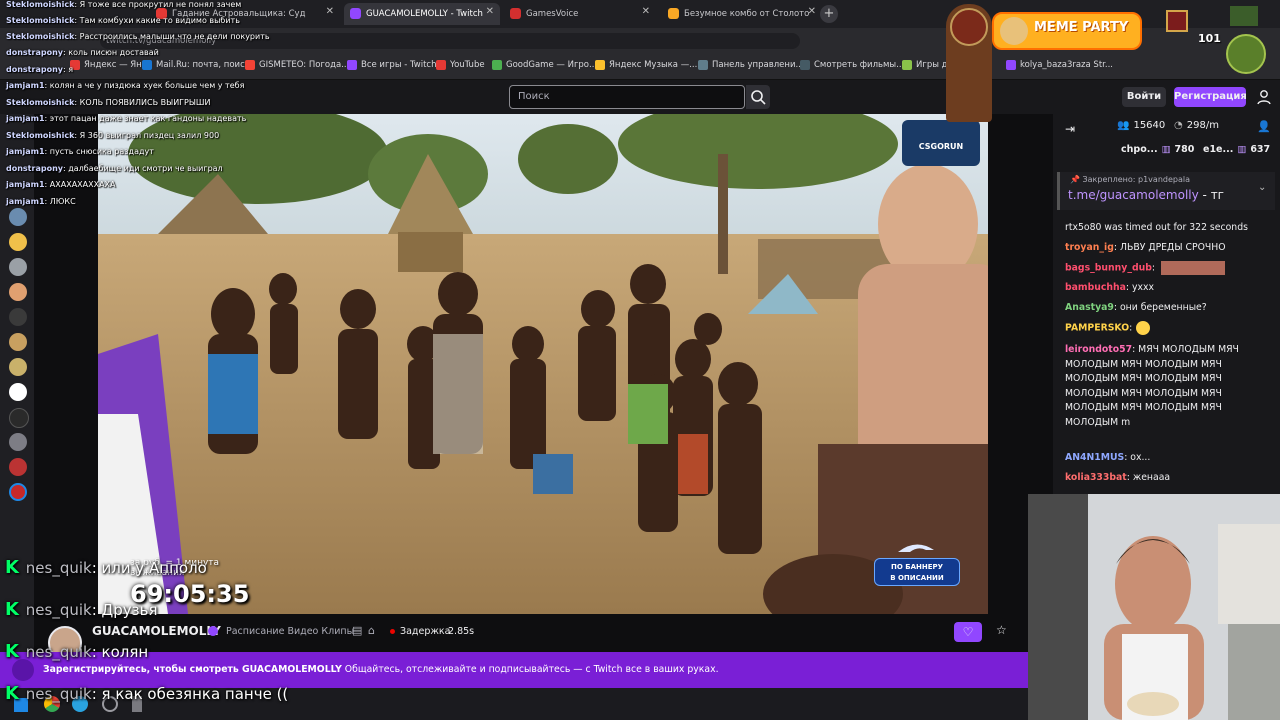 The height and width of the screenshot is (720, 1280). I want to click on new-tab-button: +, so click(829, 14).